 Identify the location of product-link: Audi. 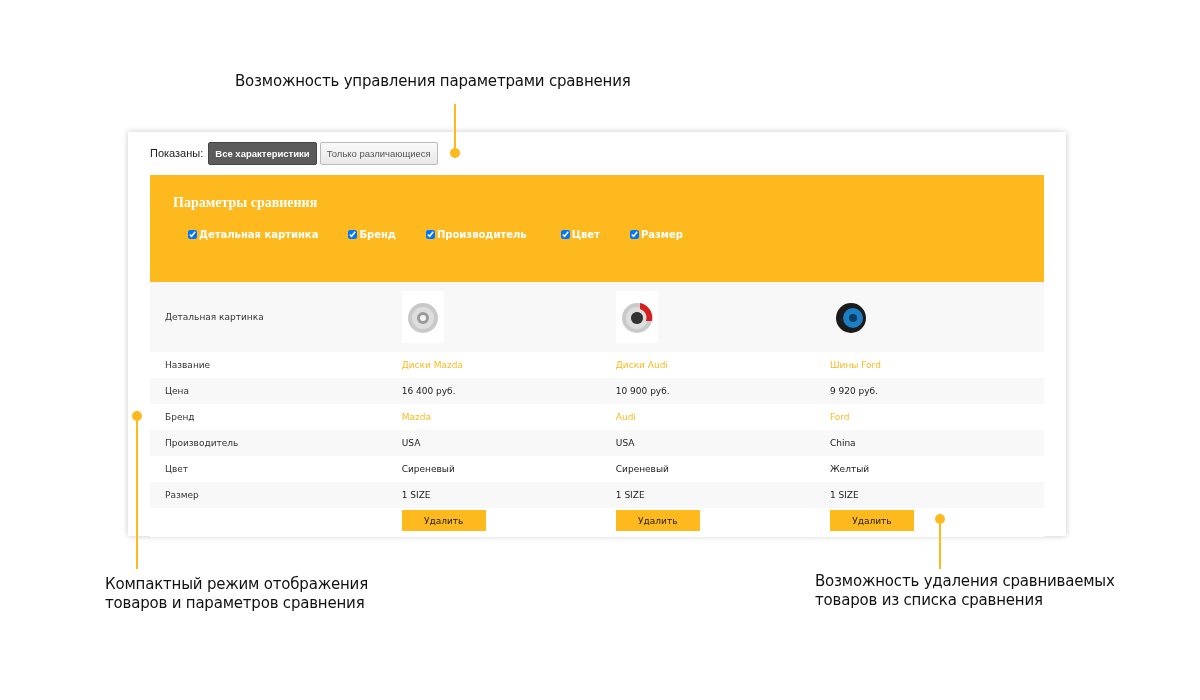
(625, 417).